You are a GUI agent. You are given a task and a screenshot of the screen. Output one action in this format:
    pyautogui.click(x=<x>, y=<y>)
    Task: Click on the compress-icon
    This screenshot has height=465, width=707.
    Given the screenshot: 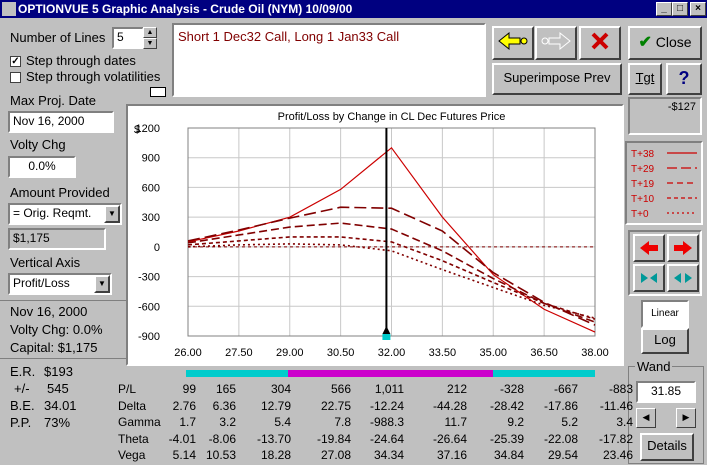 What is the action you would take?
    pyautogui.click(x=649, y=278)
    